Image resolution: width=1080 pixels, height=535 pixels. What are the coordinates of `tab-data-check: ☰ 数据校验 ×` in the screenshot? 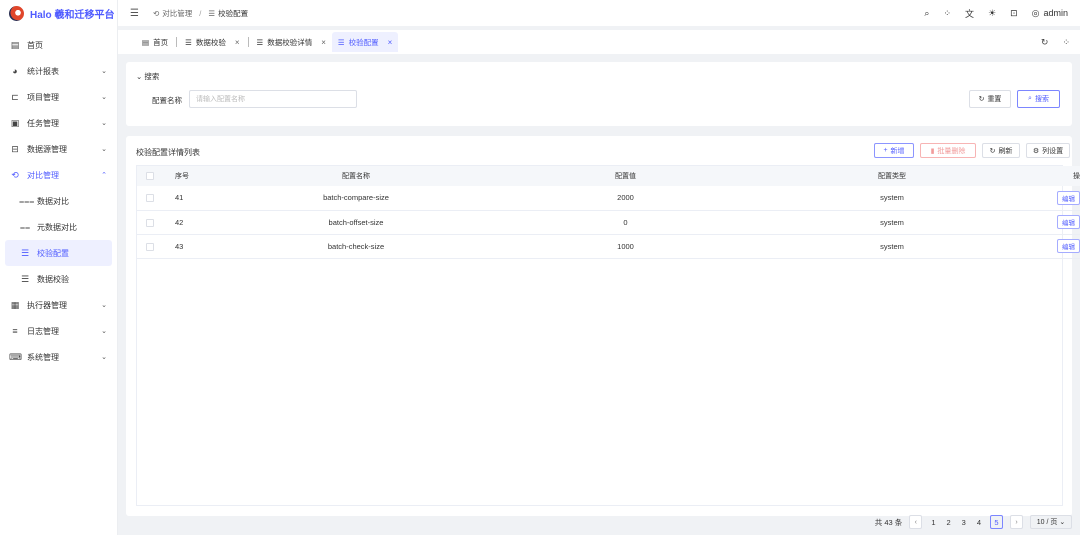 It's located at (212, 42).